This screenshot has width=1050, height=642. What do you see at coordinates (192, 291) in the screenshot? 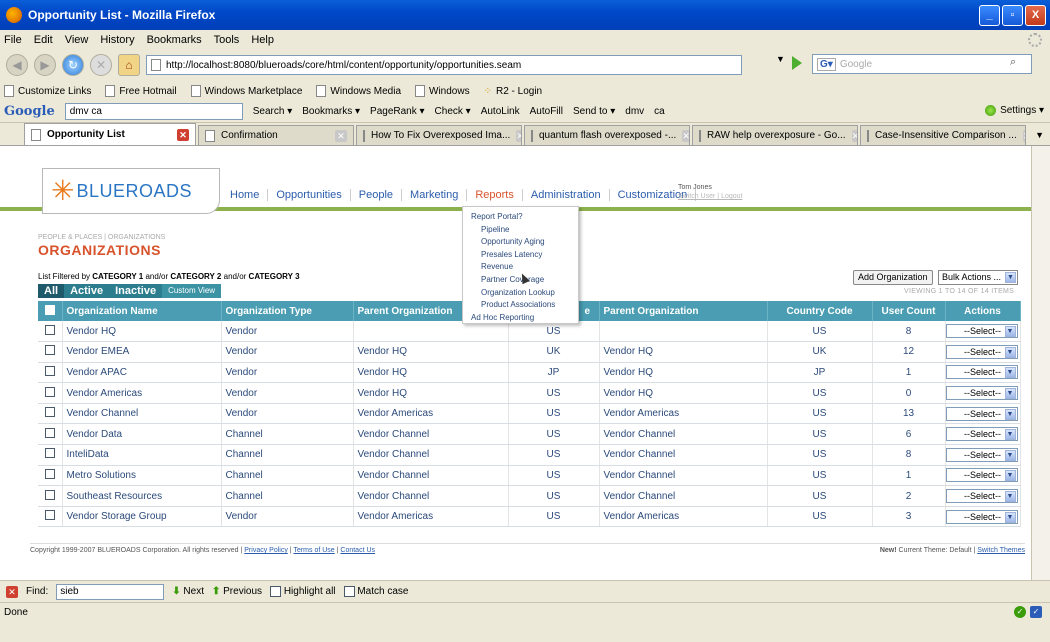
I see `filter-tab-custom-view: Custom View` at bounding box center [192, 291].